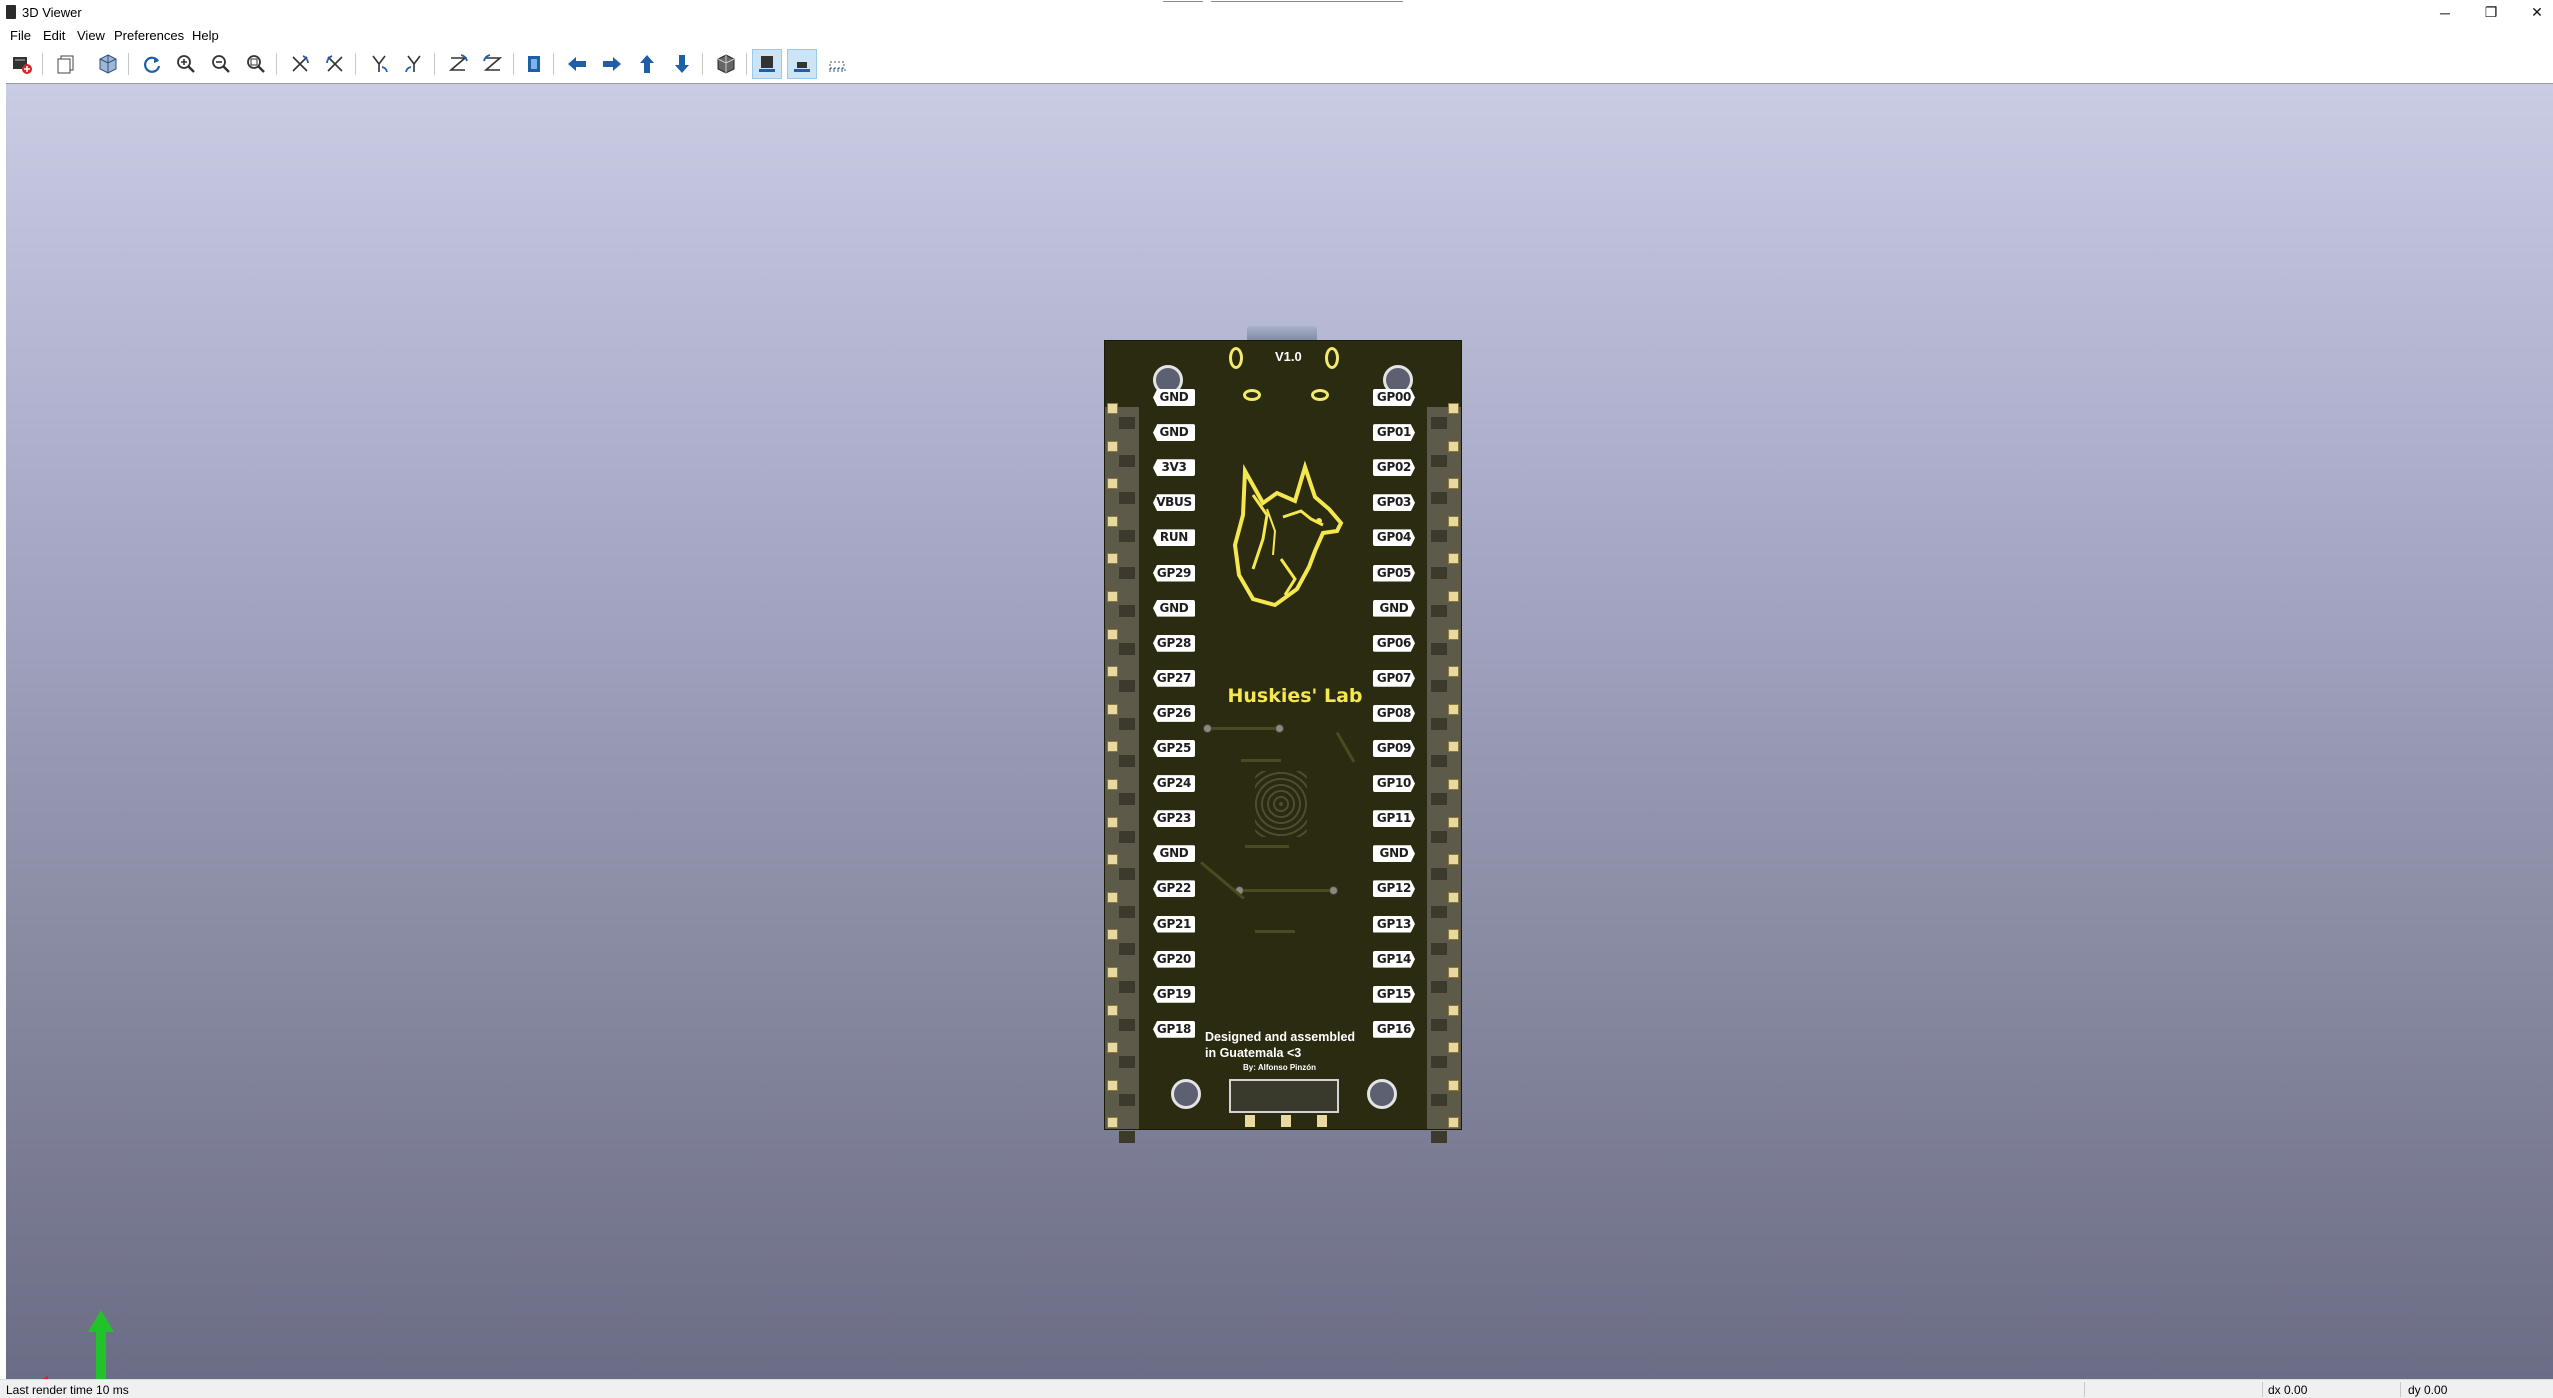 Image resolution: width=2553 pixels, height=1398 pixels. Describe the element at coordinates (1444, 773) in the screenshot. I see `right-pin-header` at that location.